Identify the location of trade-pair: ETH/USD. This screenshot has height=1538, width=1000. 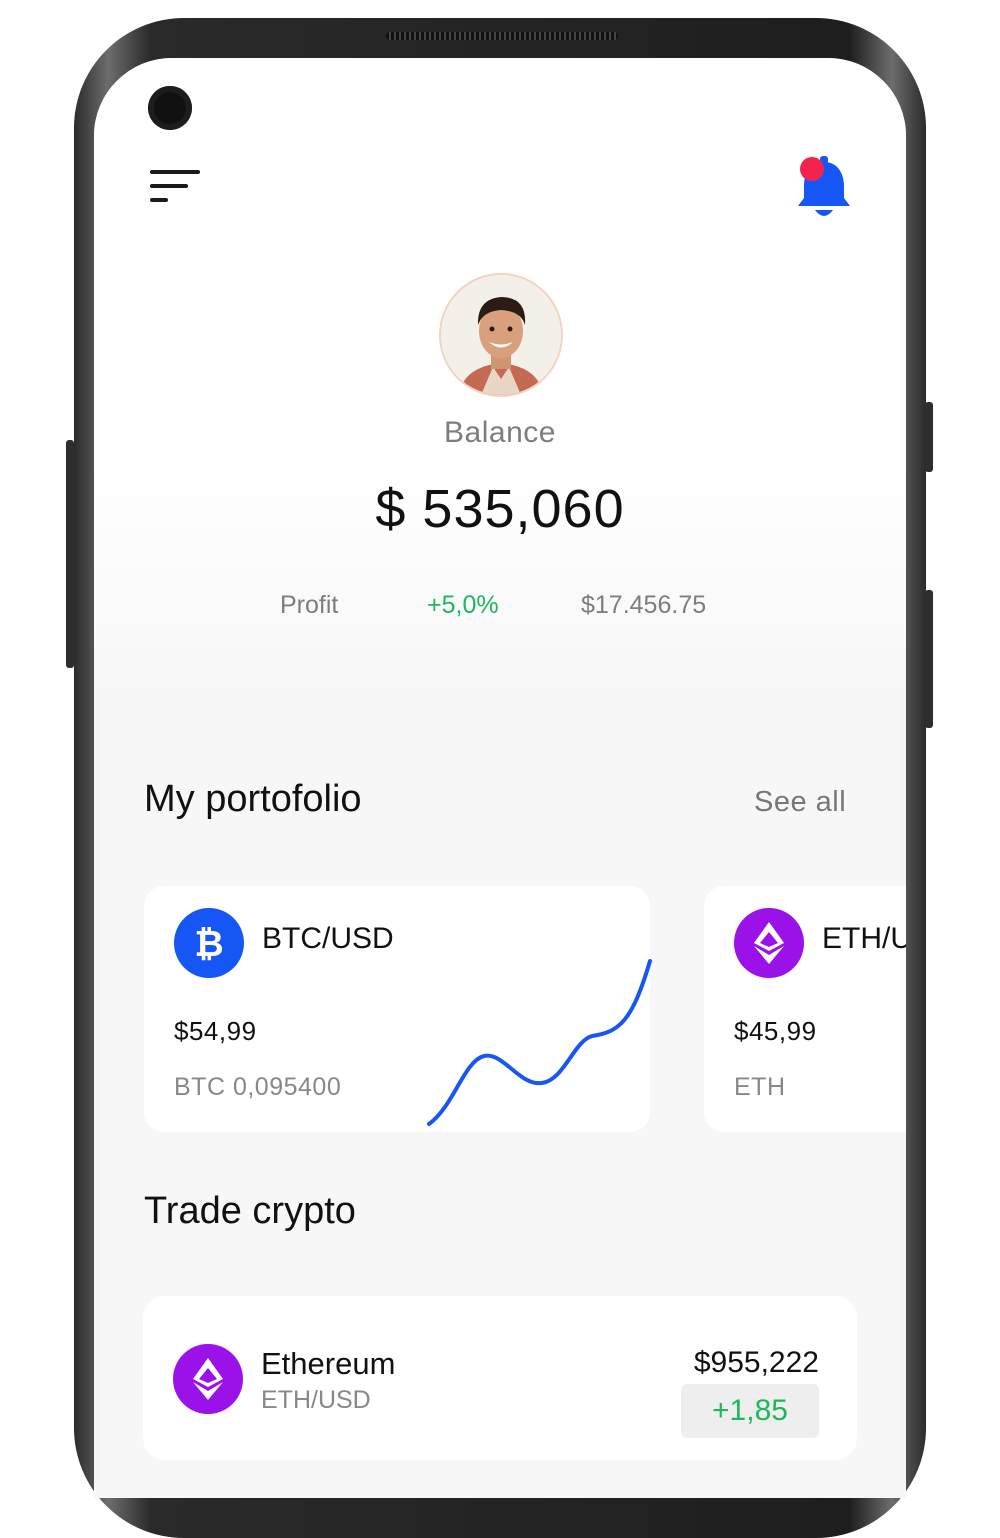
(316, 1400).